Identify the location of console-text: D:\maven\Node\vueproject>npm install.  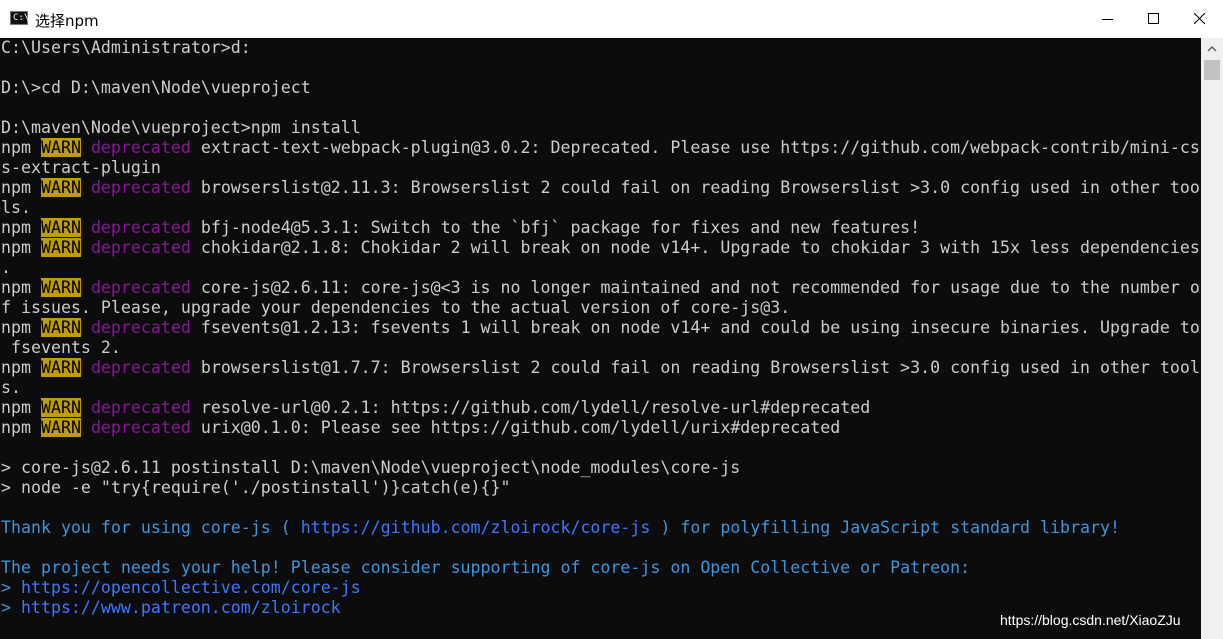
(181, 127).